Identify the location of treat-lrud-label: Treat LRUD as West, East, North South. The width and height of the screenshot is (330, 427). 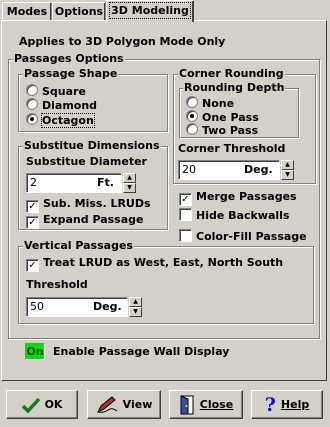
(163, 262).